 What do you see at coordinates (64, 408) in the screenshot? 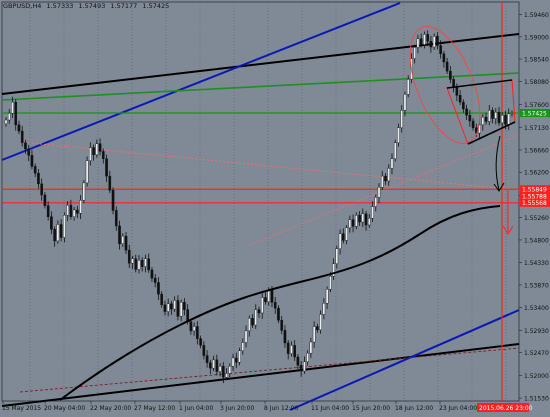
I see `x-tick-label: 20 May 04:00` at bounding box center [64, 408].